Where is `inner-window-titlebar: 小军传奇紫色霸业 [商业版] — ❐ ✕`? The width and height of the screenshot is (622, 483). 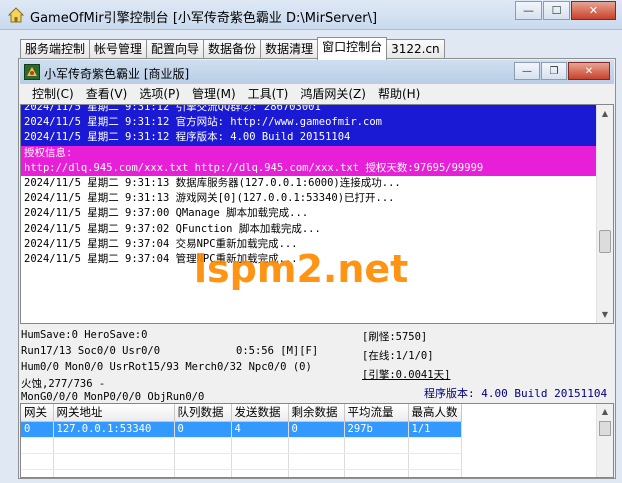 inner-window-titlebar: 小军传奇紫色霸业 [商业版] — ❐ ✕ is located at coordinates (317, 72).